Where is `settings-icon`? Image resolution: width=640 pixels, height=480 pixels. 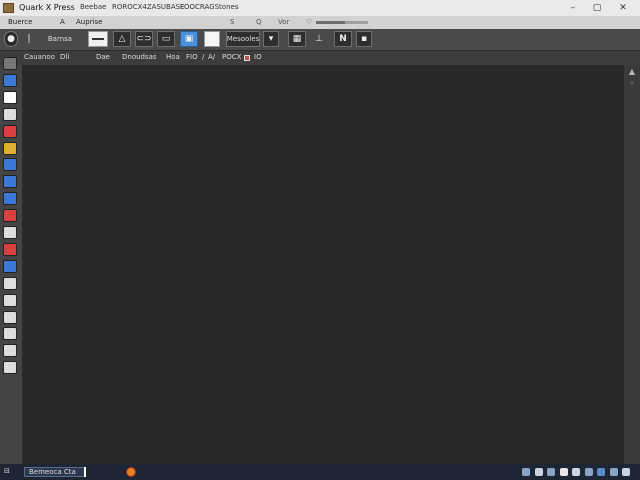 settings-icon is located at coordinates (526, 472).